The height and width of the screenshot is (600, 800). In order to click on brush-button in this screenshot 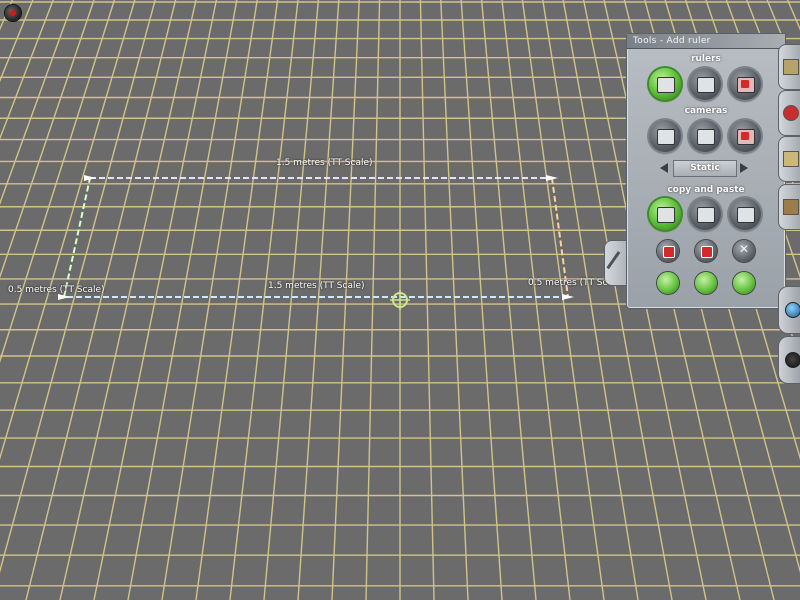, I will do `click(706, 251)`.